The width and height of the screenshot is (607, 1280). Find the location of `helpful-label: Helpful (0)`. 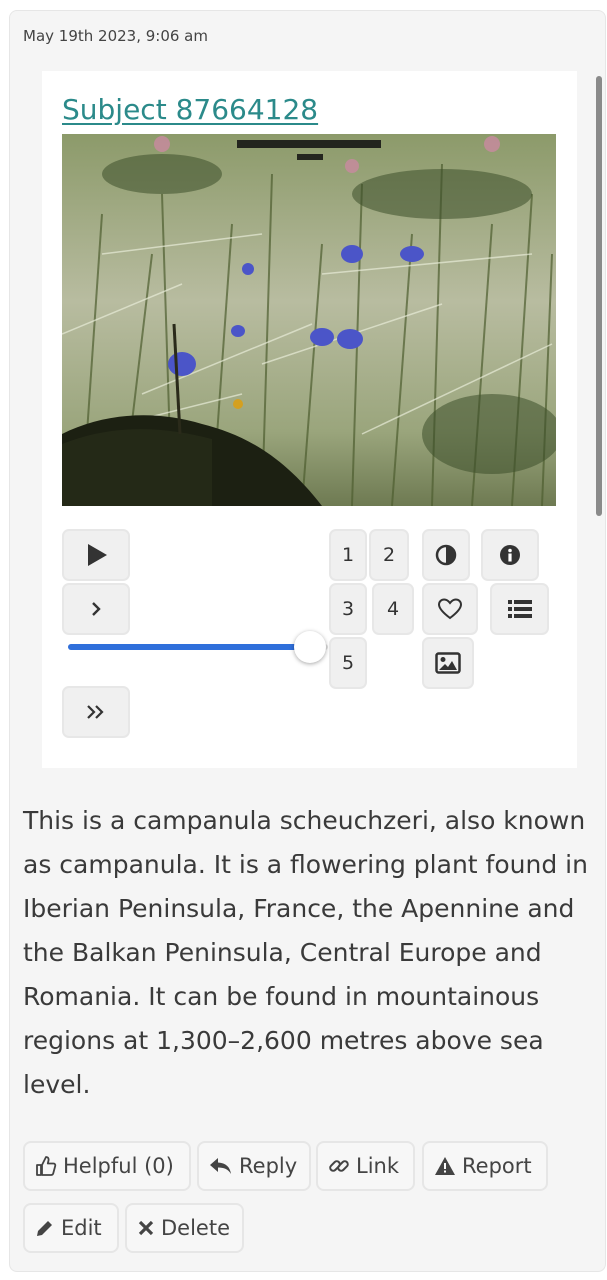

helpful-label: Helpful (0) is located at coordinates (118, 1166).